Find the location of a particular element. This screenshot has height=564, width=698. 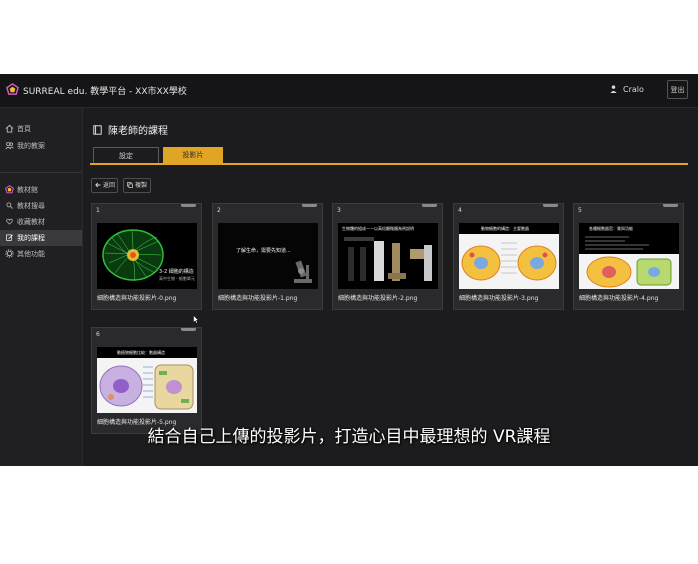

sidebar-item-other: 其他功能 is located at coordinates (41, 254).